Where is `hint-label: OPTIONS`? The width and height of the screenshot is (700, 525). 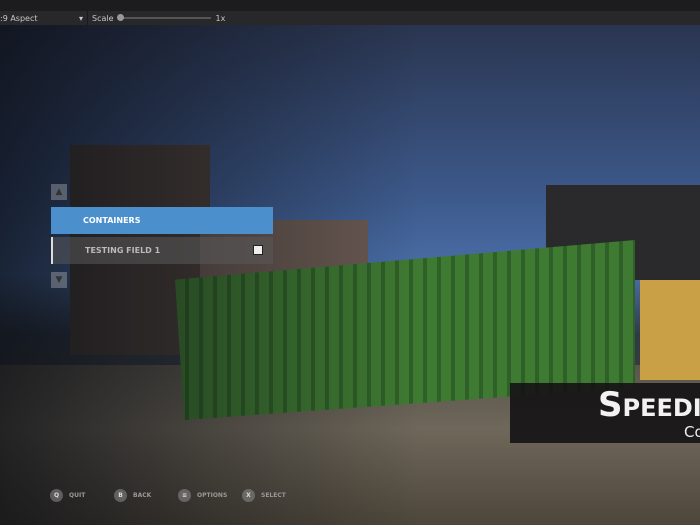
hint-label: OPTIONS is located at coordinates (212, 495).